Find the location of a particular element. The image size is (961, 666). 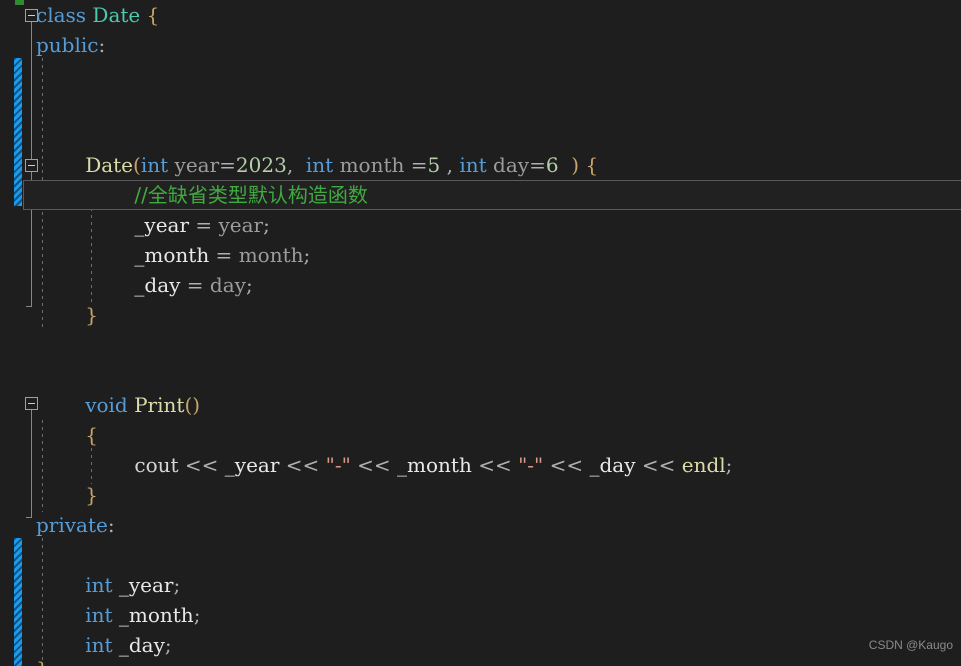

code-line: _year = year; is located at coordinates (135, 225).